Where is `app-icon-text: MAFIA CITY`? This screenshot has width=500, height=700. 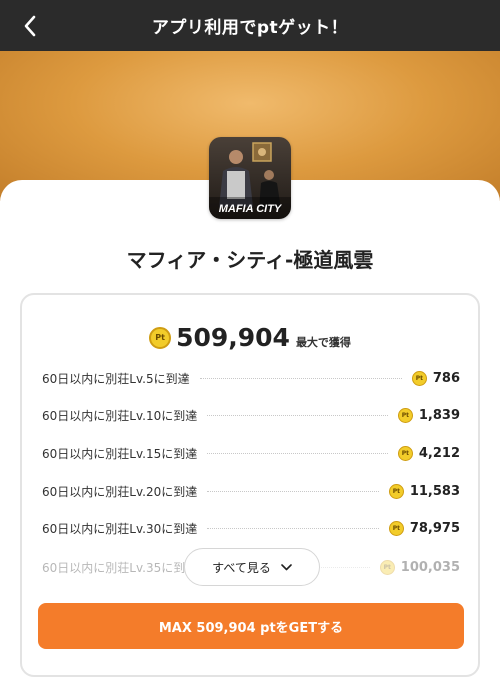
app-icon-text: MAFIA CITY is located at coordinates (251, 209).